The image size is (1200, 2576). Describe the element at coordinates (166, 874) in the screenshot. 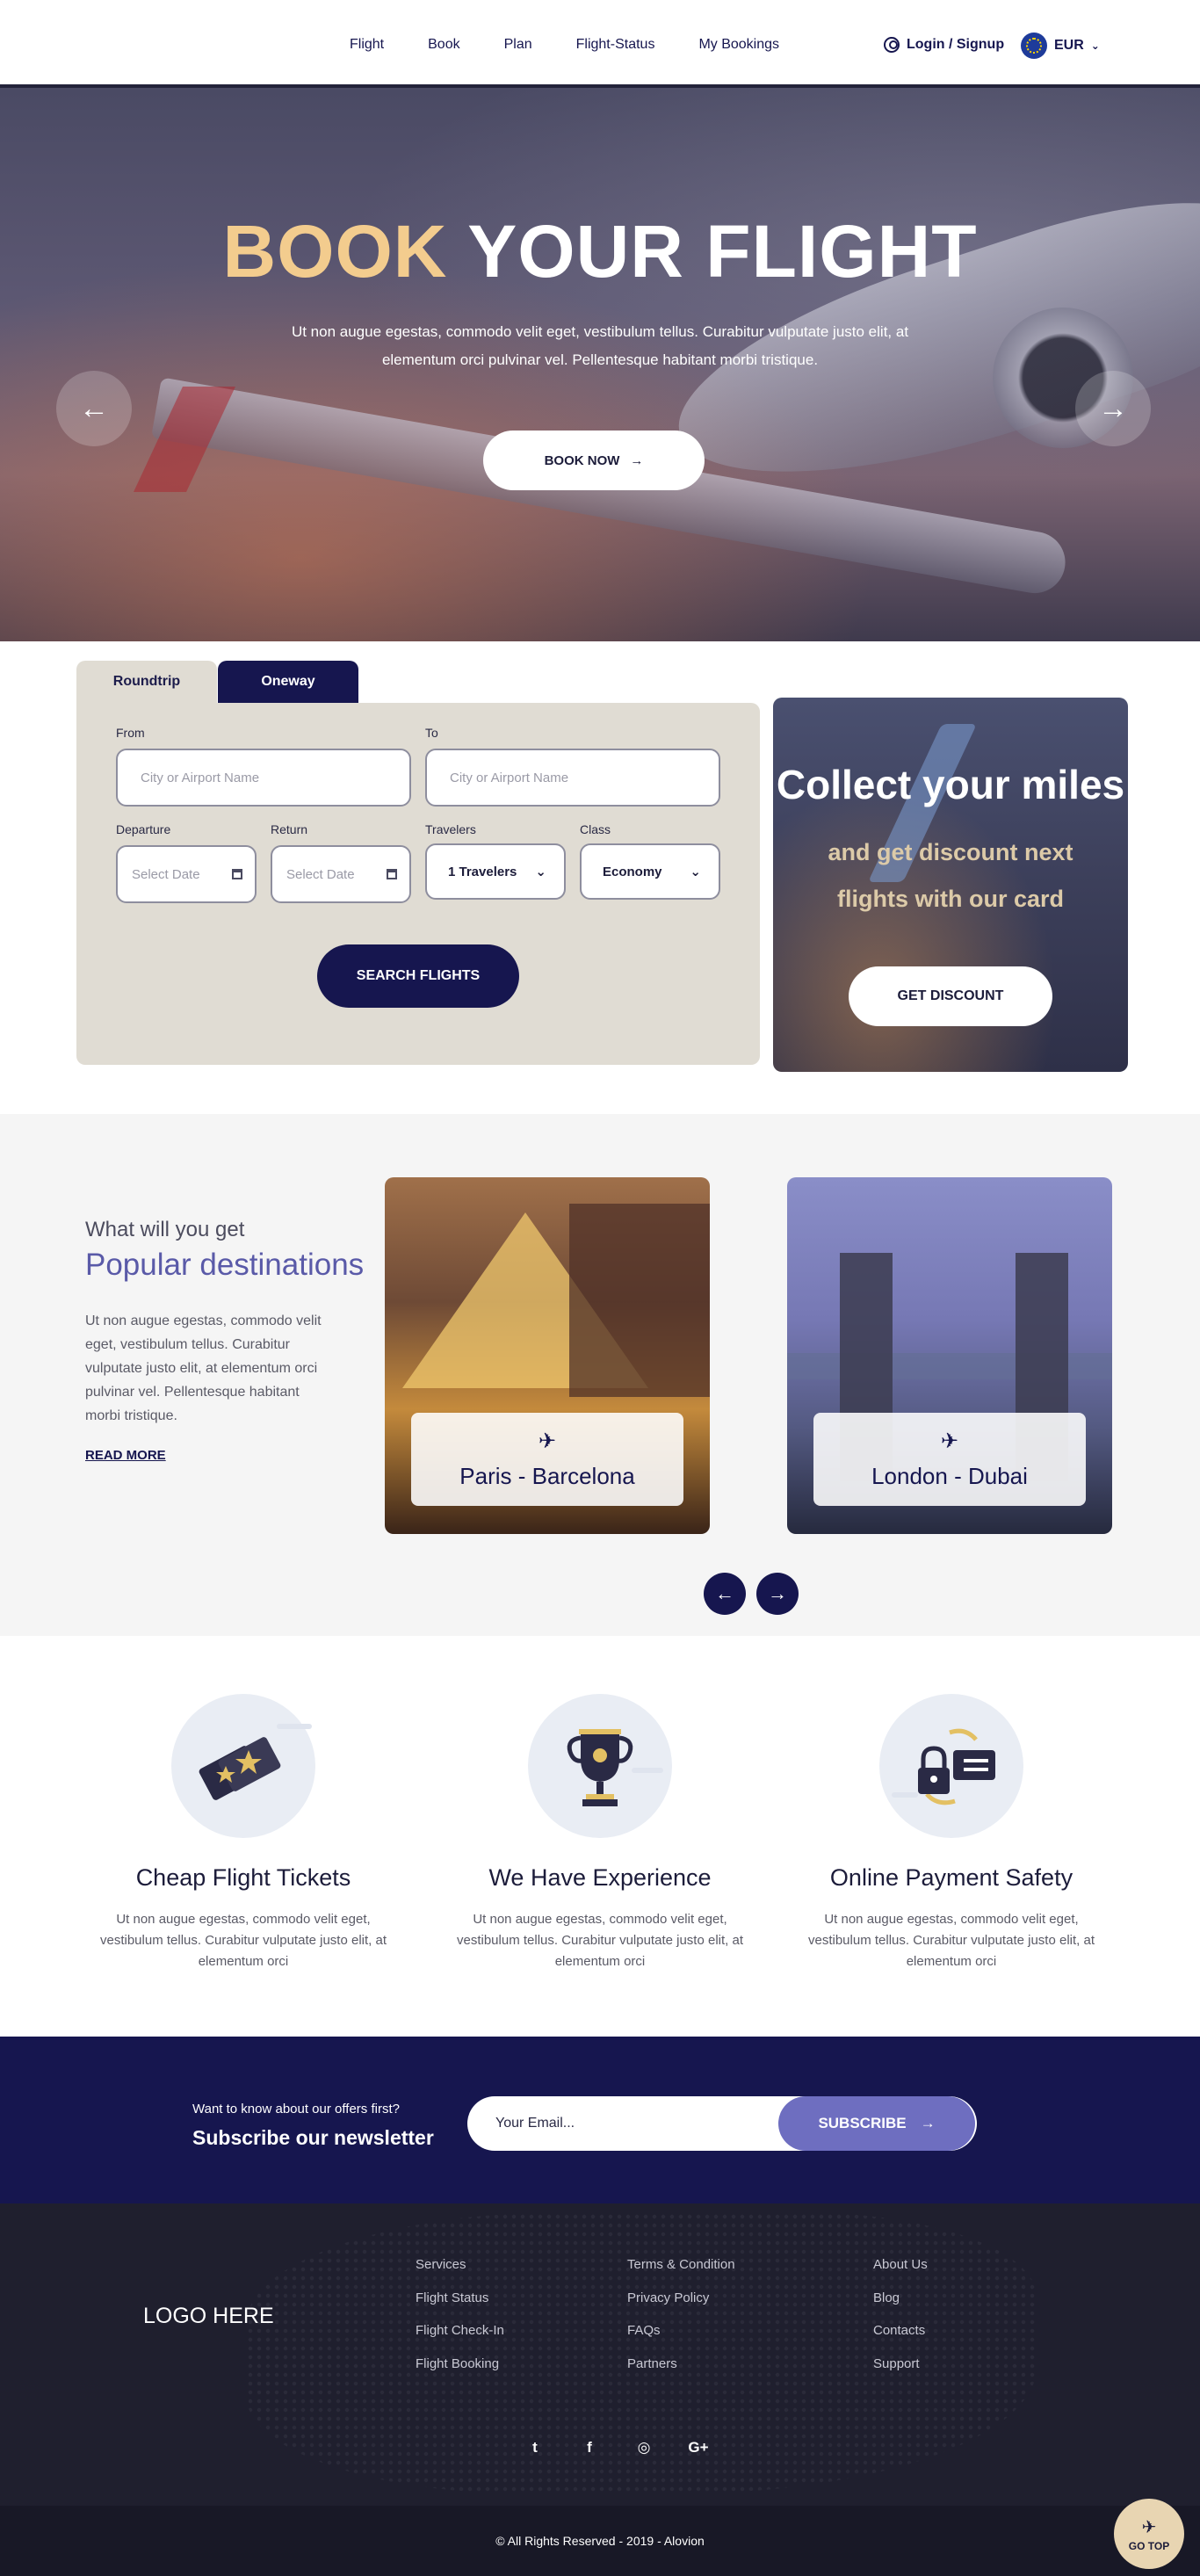

I see `departure-placeholder: Select Date` at that location.